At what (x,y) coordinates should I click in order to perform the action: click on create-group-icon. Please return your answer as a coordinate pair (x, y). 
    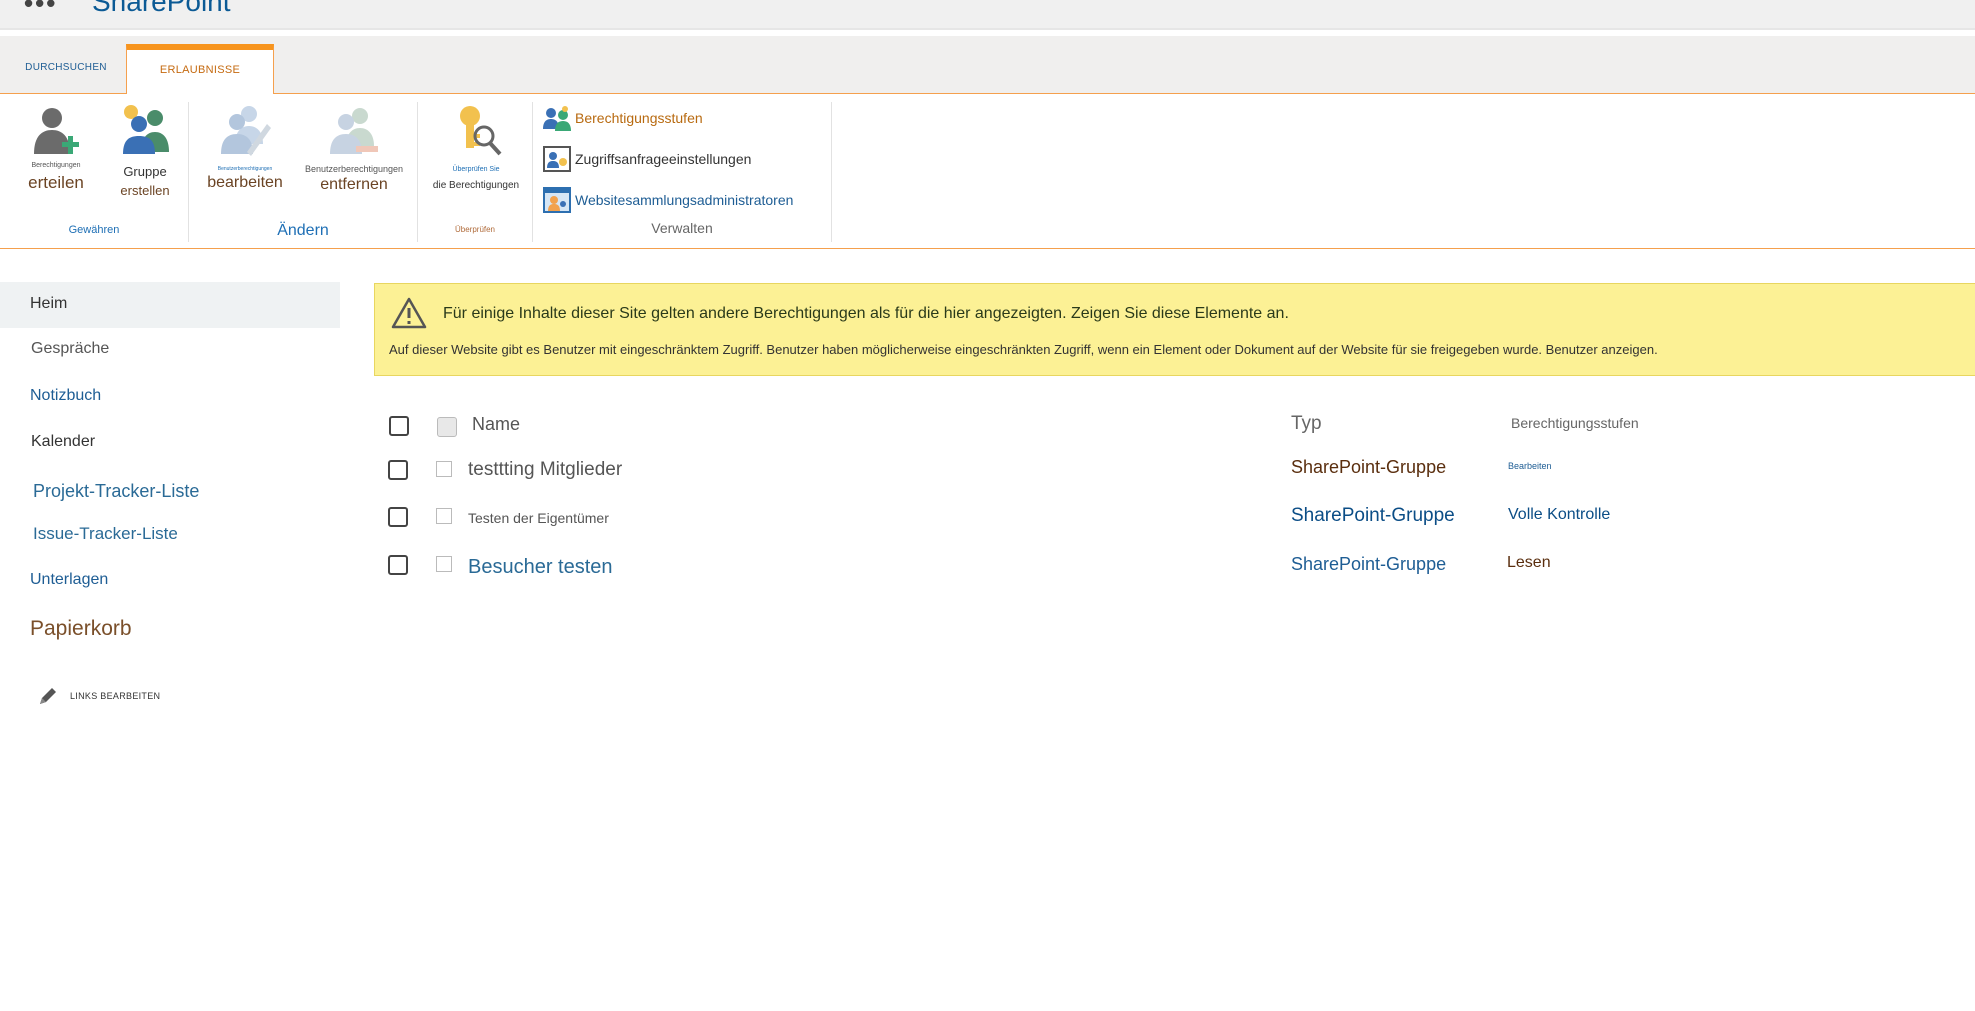
    Looking at the image, I should click on (146, 129).